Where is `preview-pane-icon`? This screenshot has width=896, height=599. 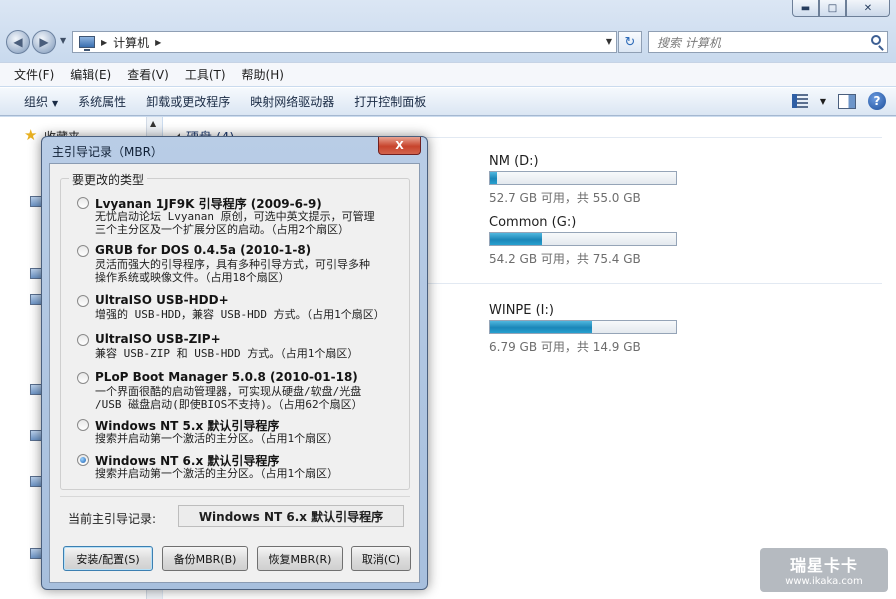 preview-pane-icon is located at coordinates (847, 101).